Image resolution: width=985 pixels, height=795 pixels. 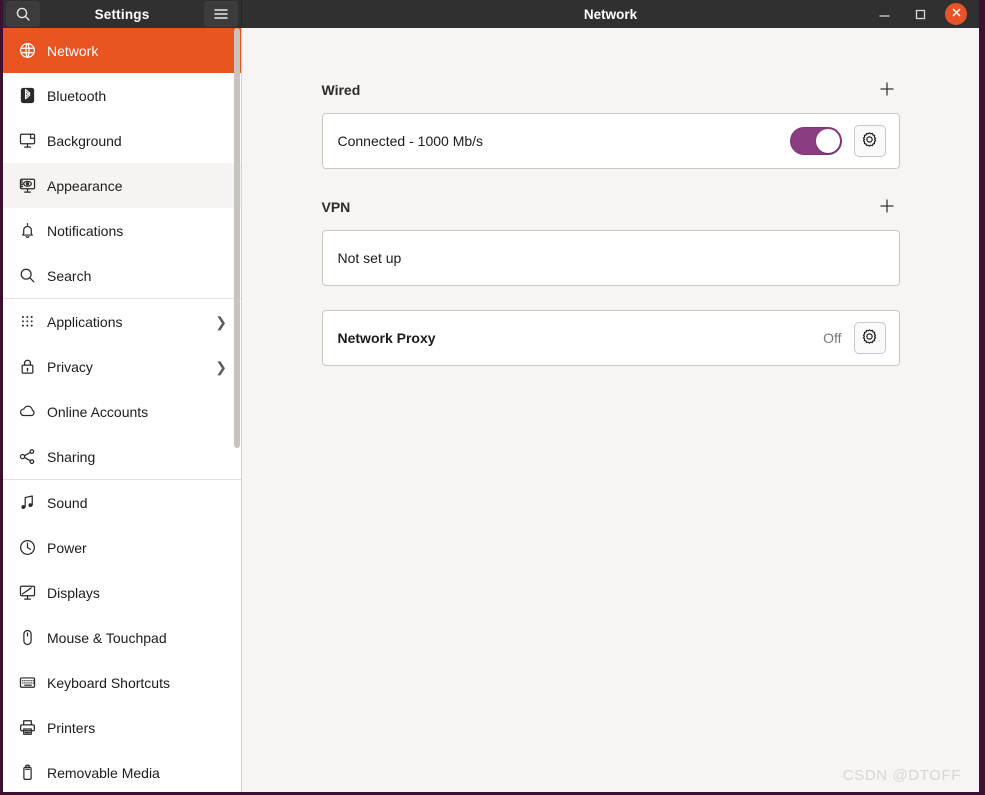 What do you see at coordinates (103, 772) in the screenshot?
I see `sidebar-item-label: Removable Media` at bounding box center [103, 772].